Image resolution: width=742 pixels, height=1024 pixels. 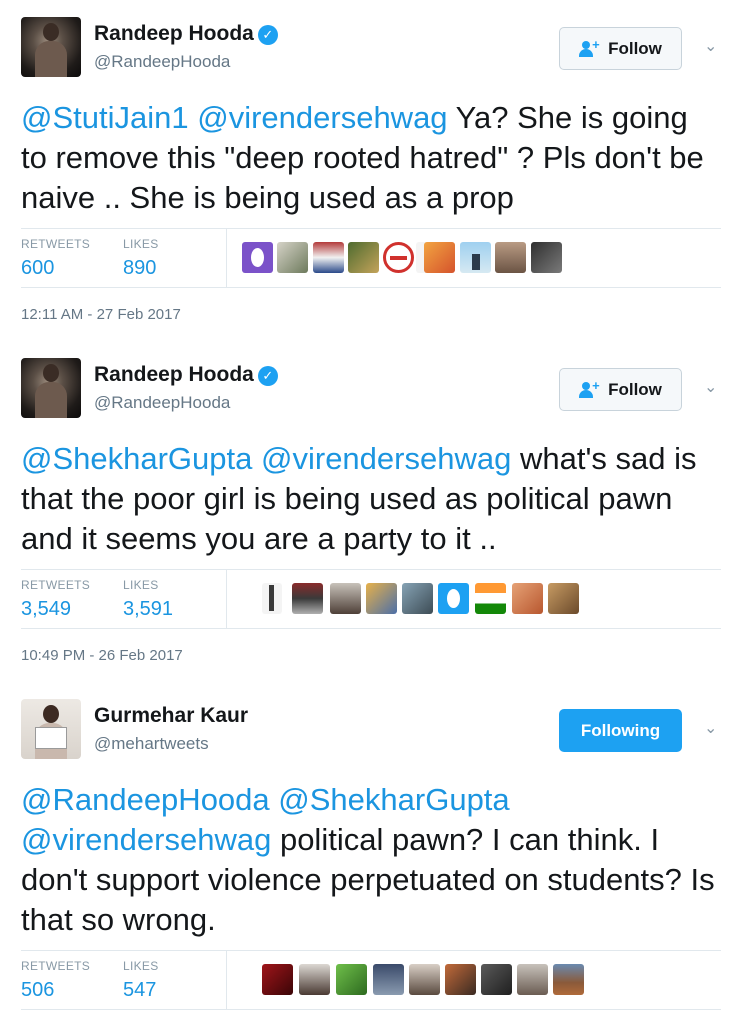 What do you see at coordinates (140, 990) in the screenshot?
I see `likes-count: 547` at bounding box center [140, 990].